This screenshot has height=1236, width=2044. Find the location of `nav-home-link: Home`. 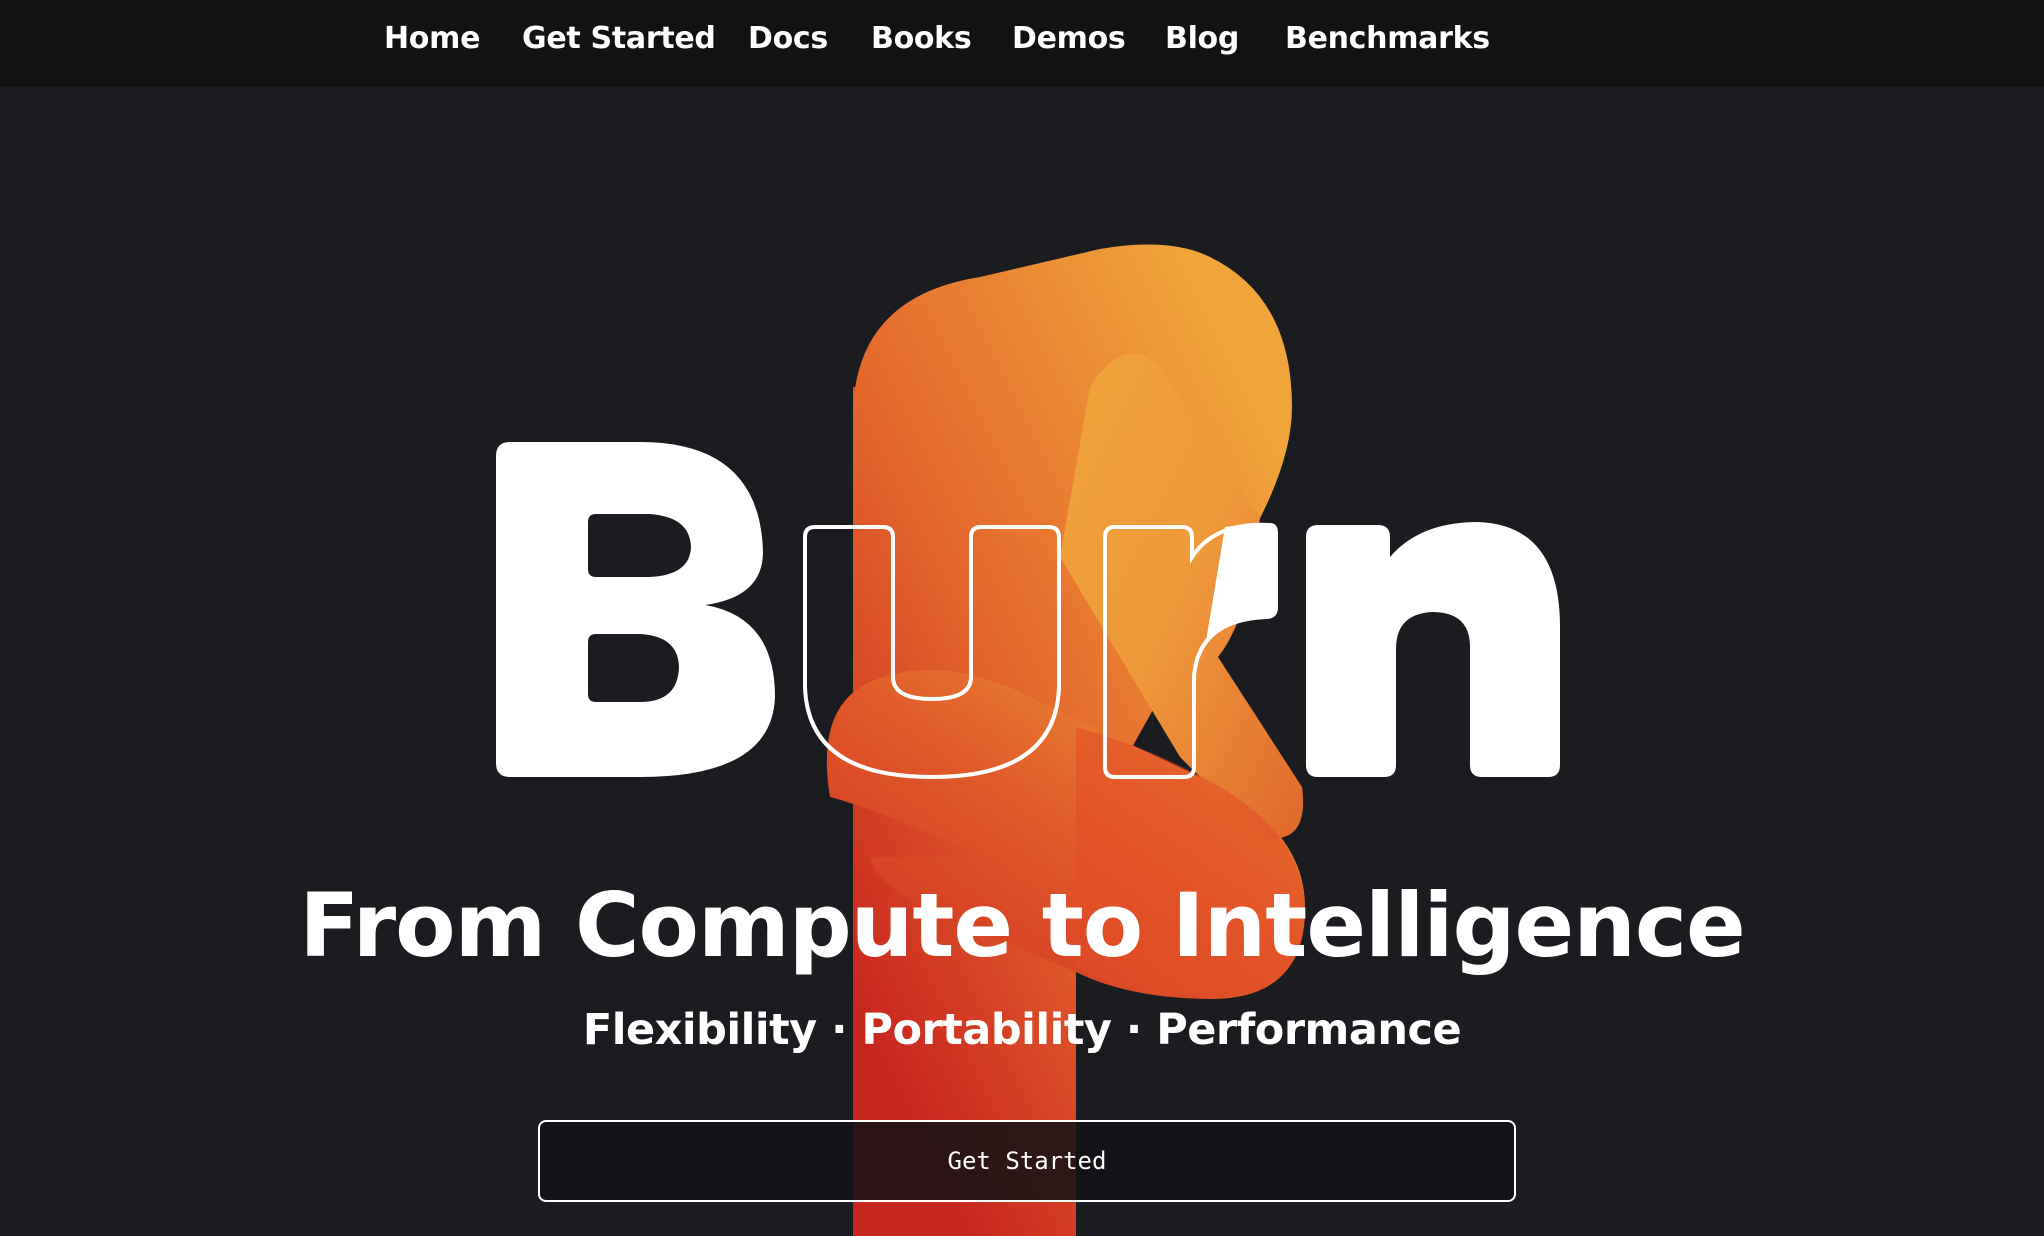

nav-home-link: Home is located at coordinates (432, 39).